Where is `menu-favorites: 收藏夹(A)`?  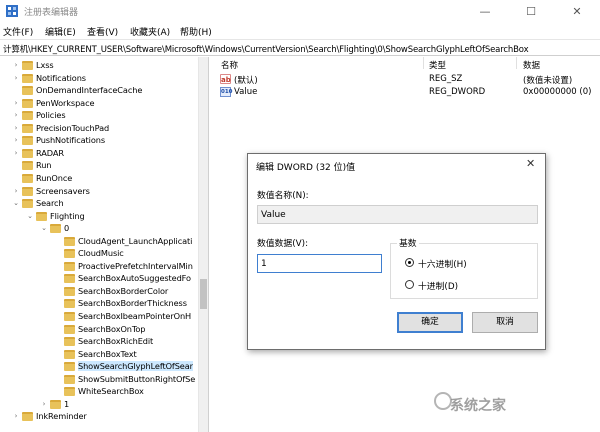 menu-favorites: 收藏夹(A) is located at coordinates (150, 31).